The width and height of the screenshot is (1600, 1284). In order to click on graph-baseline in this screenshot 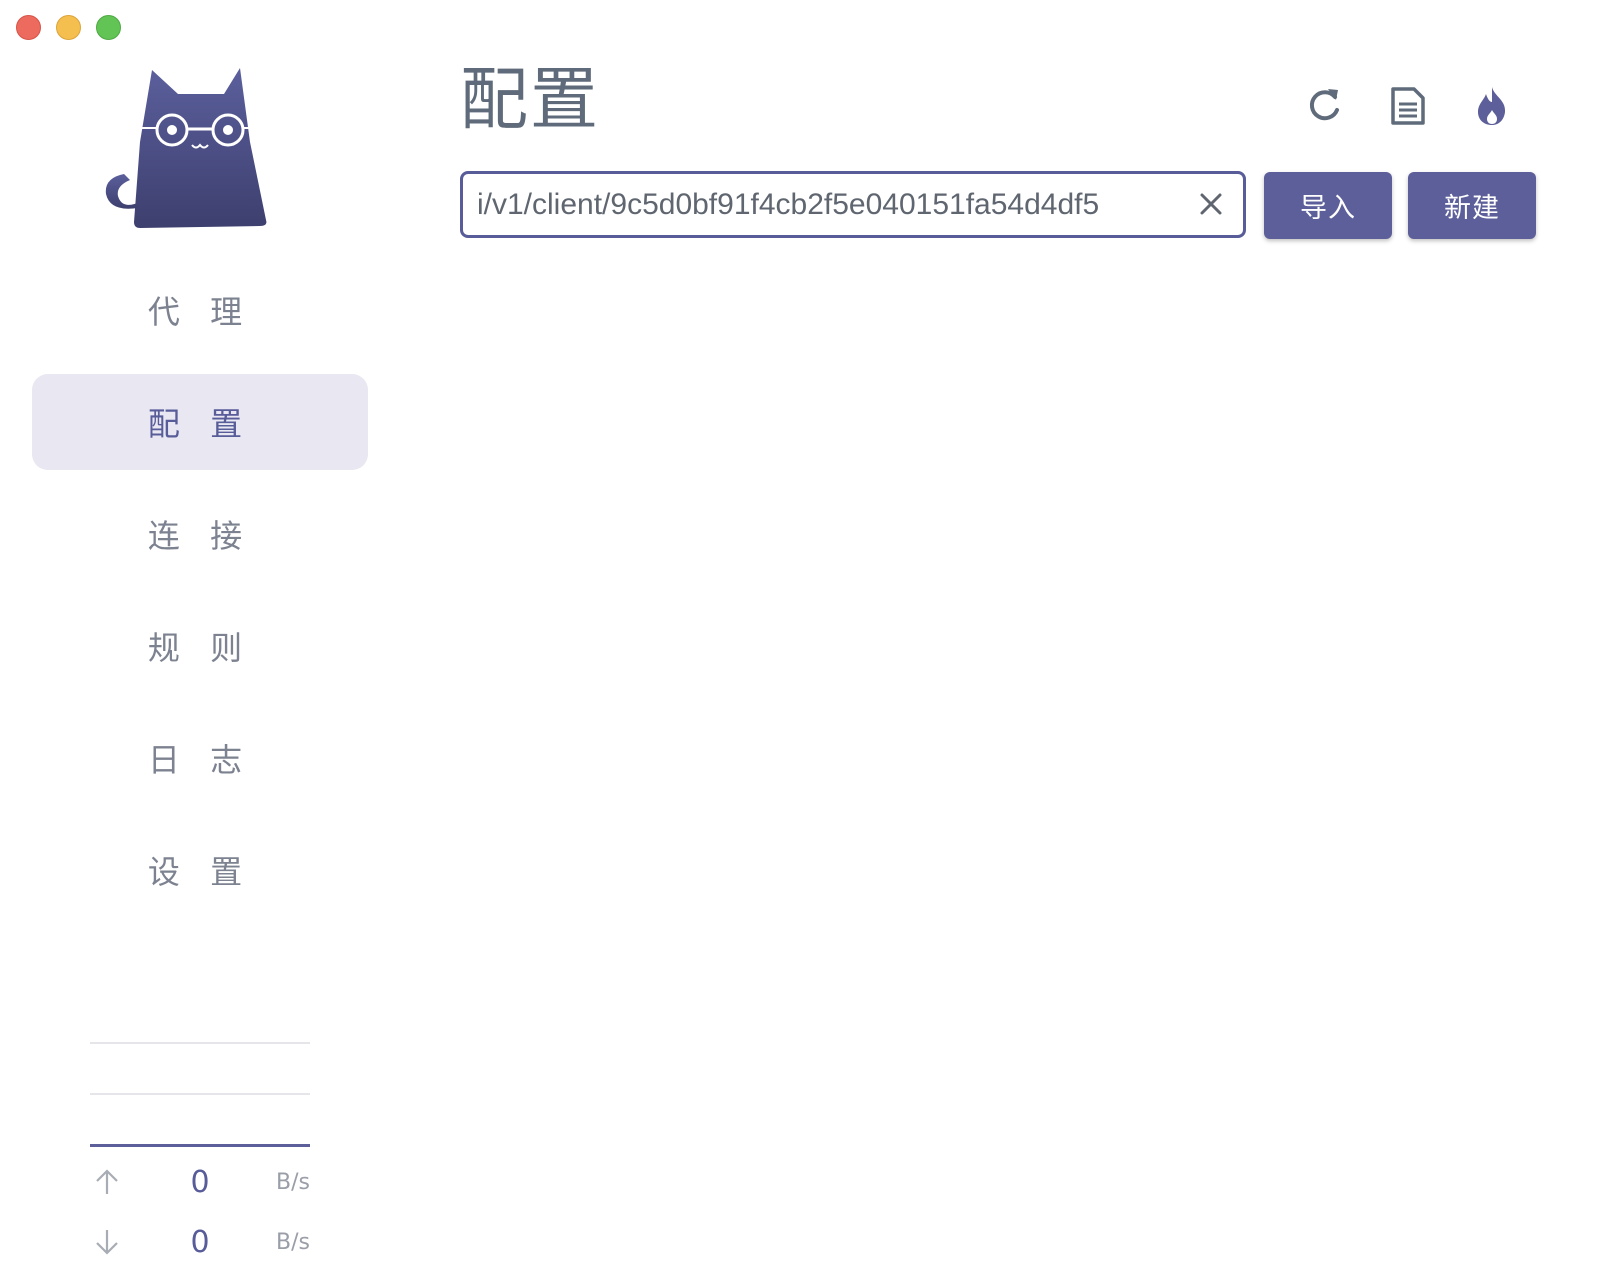, I will do `click(200, 1145)`.